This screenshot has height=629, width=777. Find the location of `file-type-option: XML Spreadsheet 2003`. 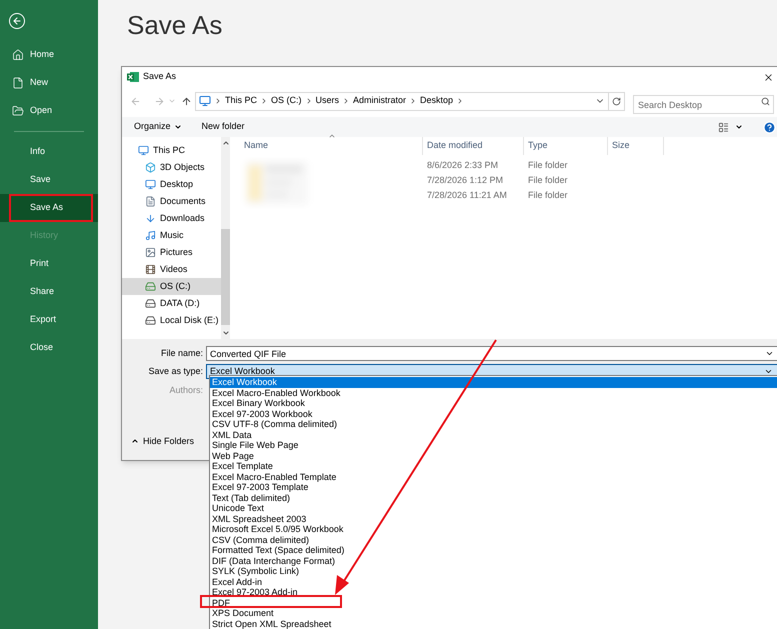

file-type-option: XML Spreadsheet 2003 is located at coordinates (493, 519).